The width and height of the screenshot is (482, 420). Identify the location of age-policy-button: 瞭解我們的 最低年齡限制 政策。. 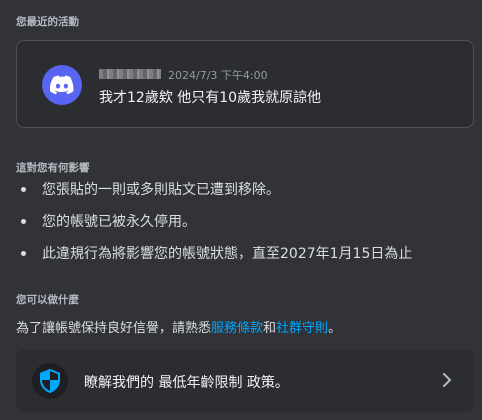
(245, 381).